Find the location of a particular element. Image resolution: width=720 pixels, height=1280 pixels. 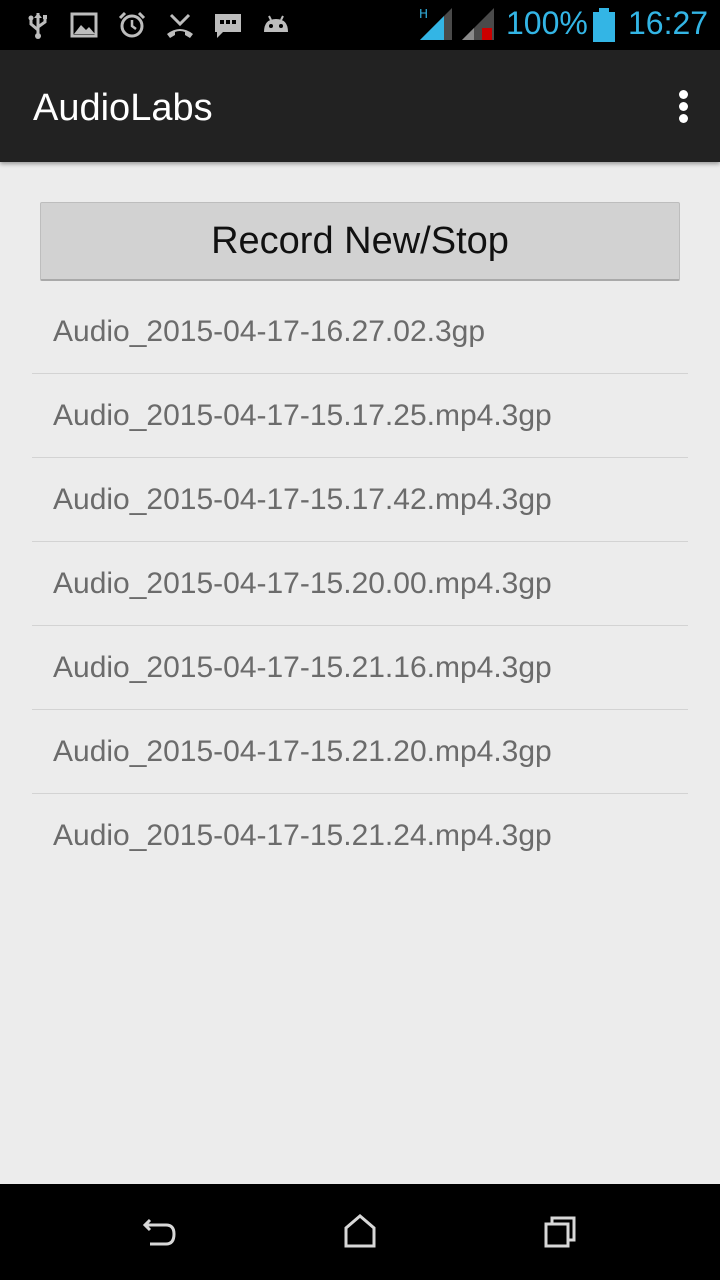

clock: 16:27 is located at coordinates (668, 23).